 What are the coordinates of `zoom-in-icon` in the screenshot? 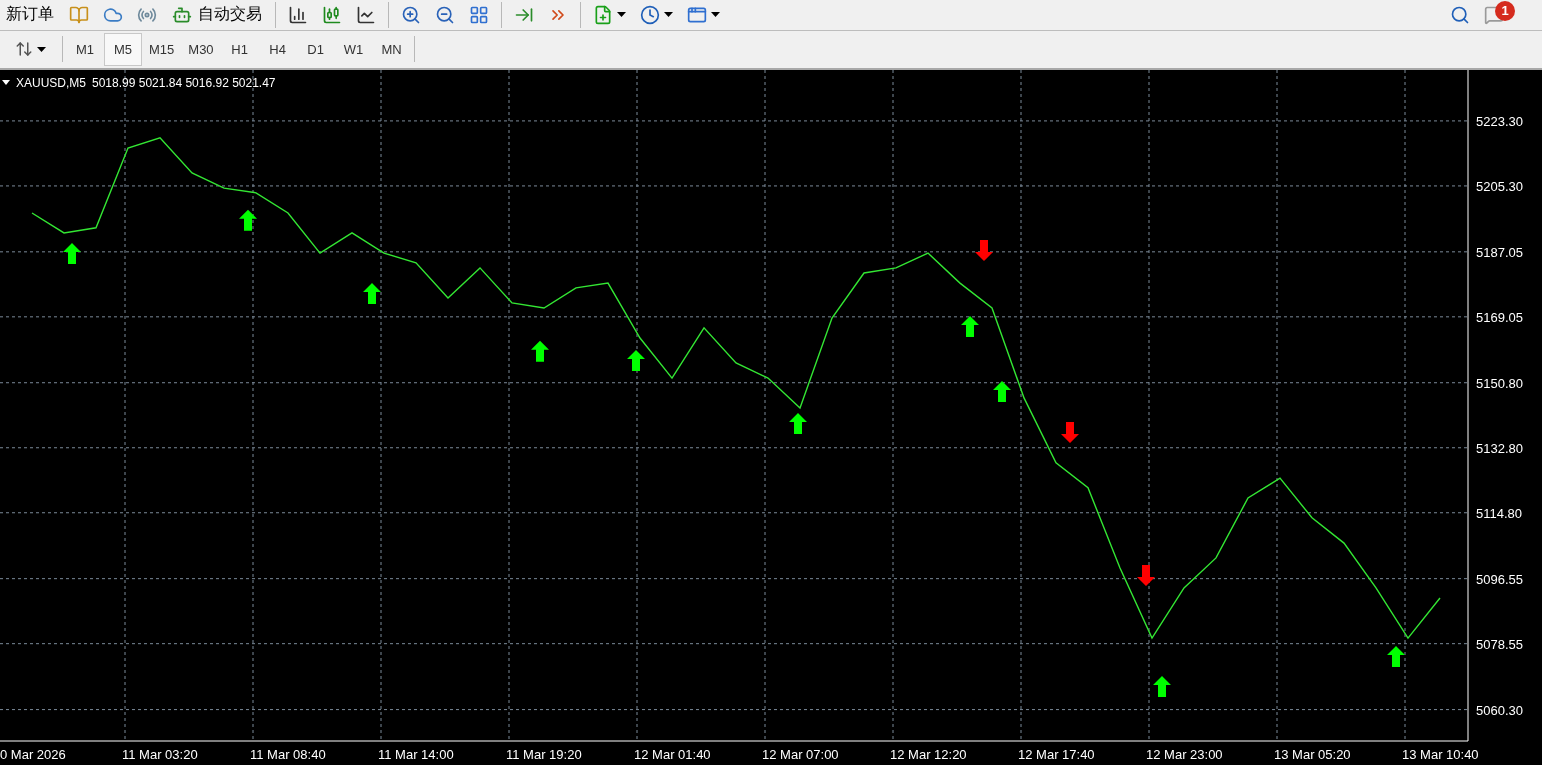 It's located at (411, 14).